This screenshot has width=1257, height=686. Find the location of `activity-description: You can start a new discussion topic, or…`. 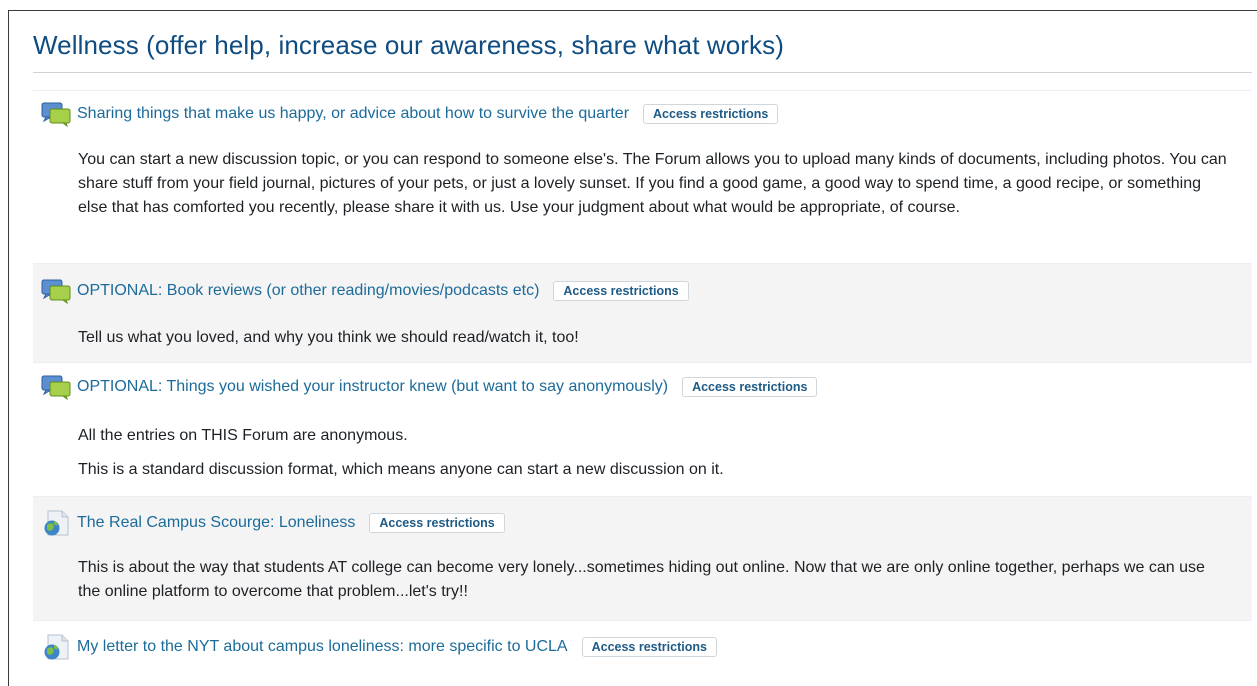

activity-description: You can start a new discussion topic, or… is located at coordinates (652, 183).